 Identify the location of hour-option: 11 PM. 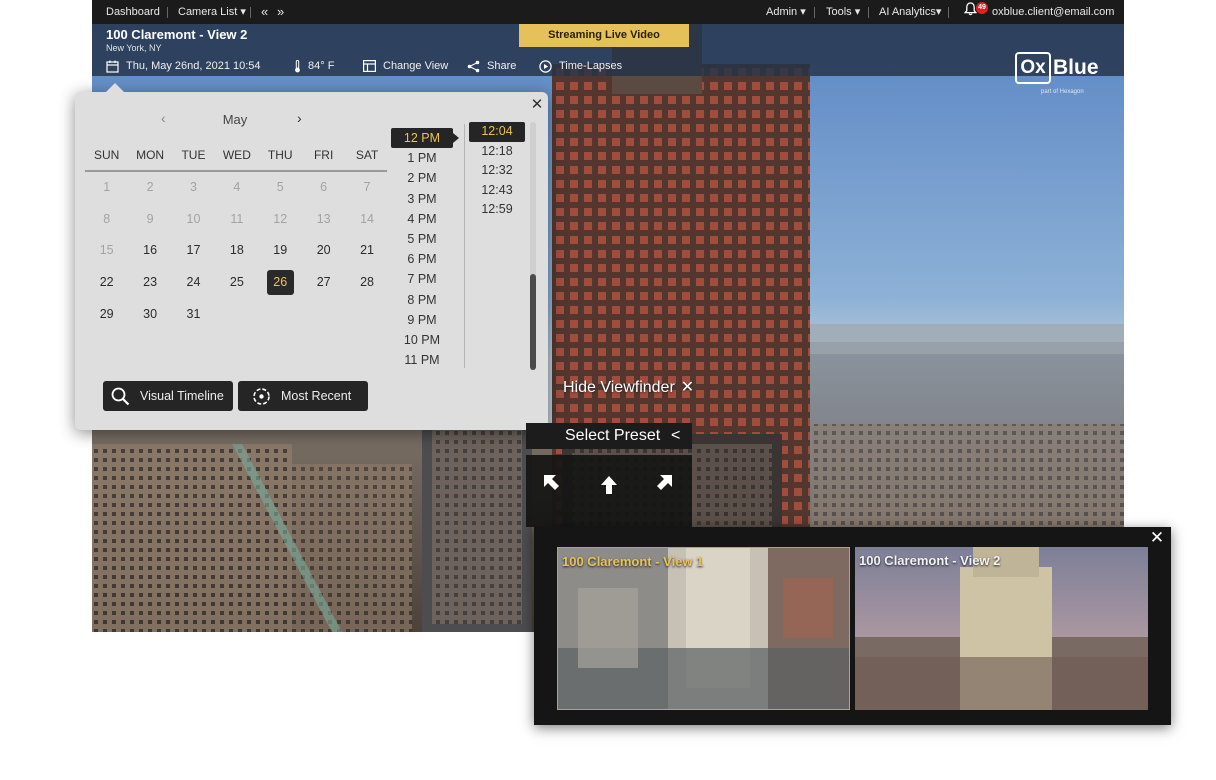
(422, 360).